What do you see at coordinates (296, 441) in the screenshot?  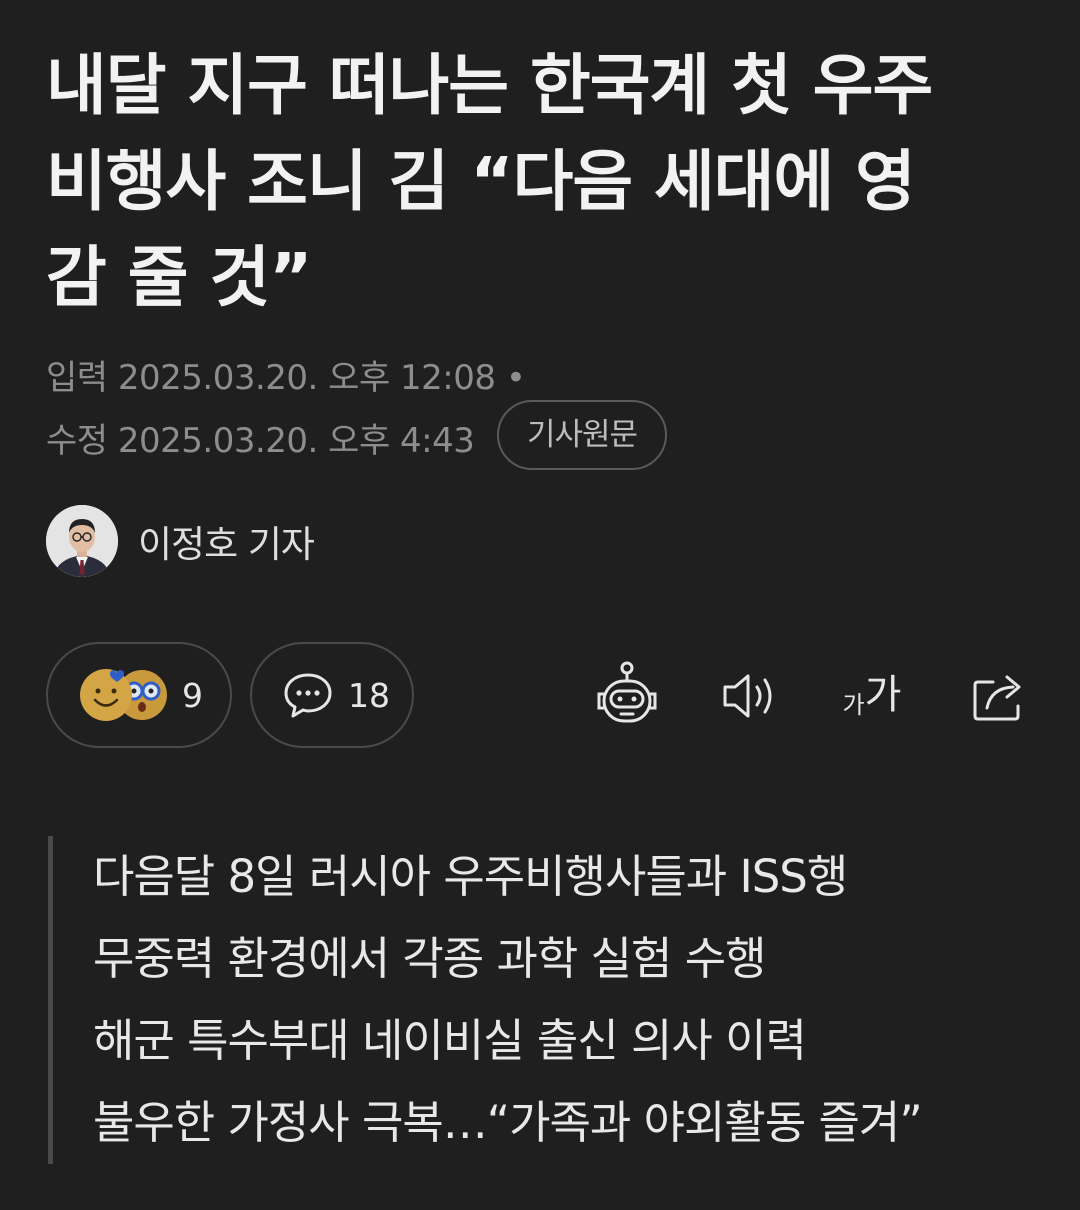 I see `modified-datetime: 2025.03.20. 오후 4:43` at bounding box center [296, 441].